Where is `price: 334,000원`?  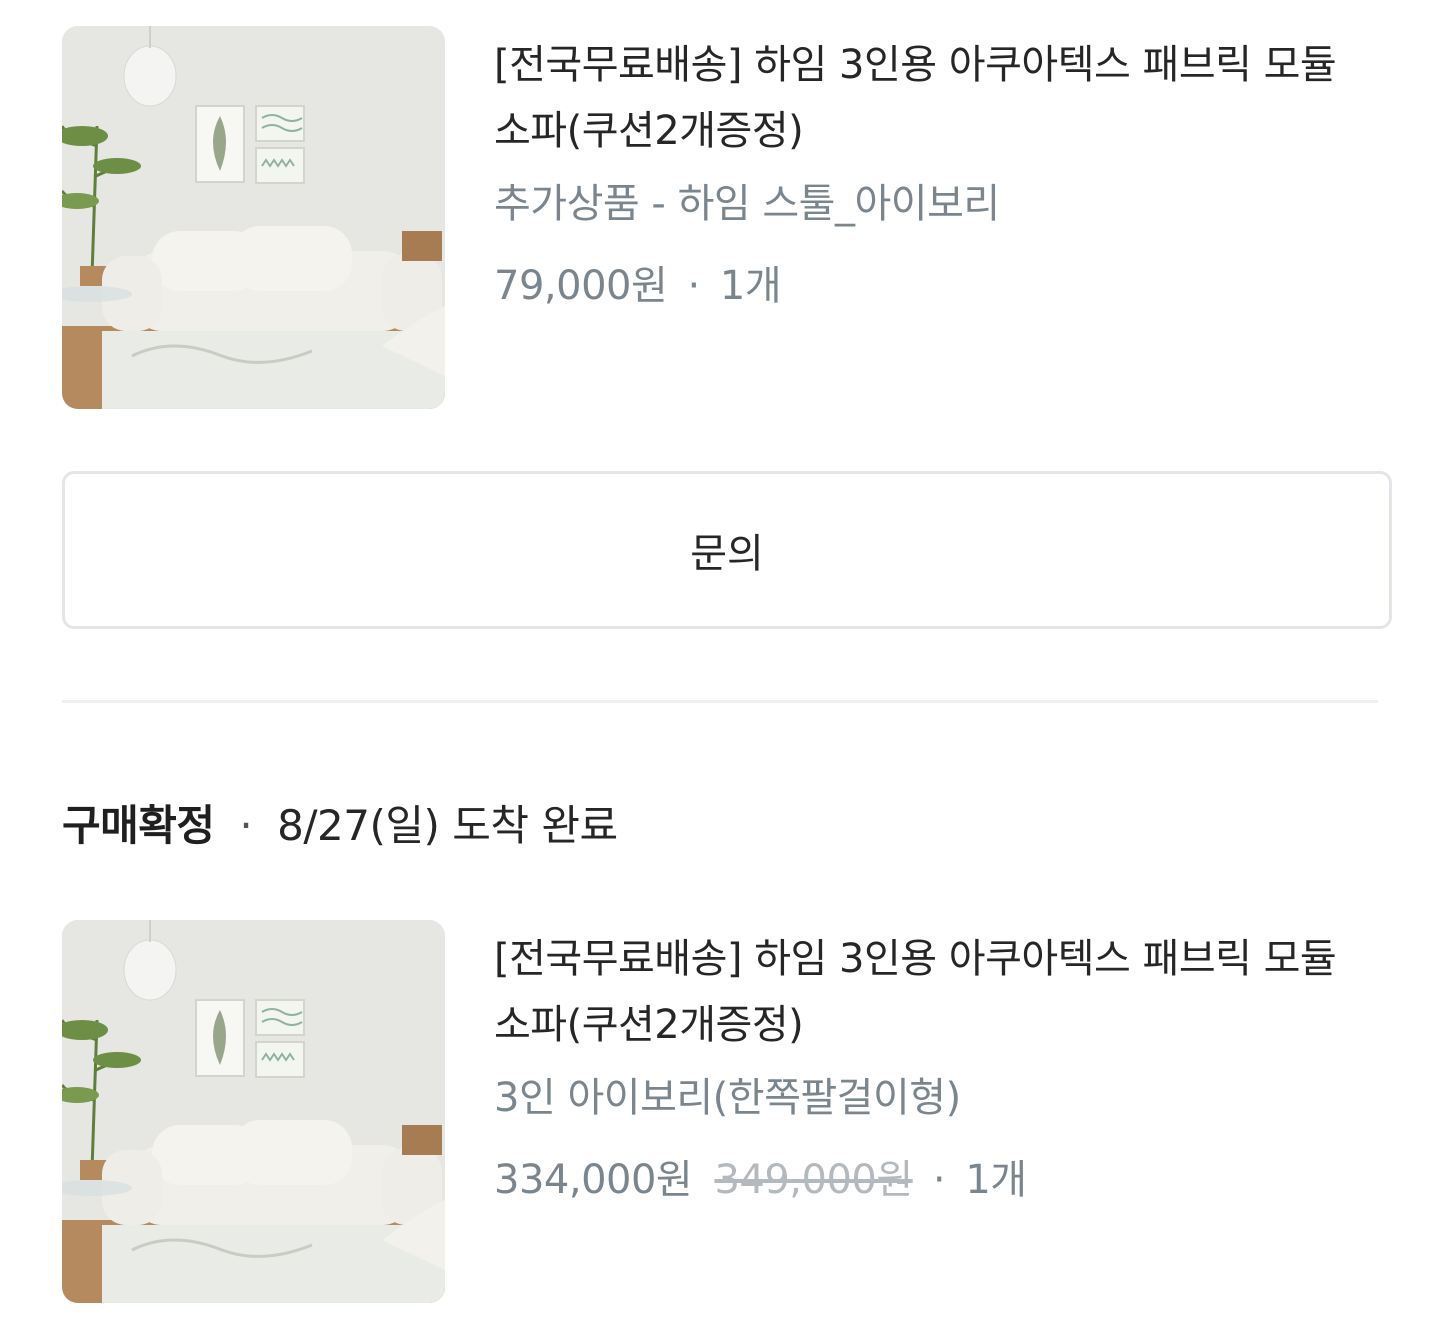
price: 334,000원 is located at coordinates (593, 1180).